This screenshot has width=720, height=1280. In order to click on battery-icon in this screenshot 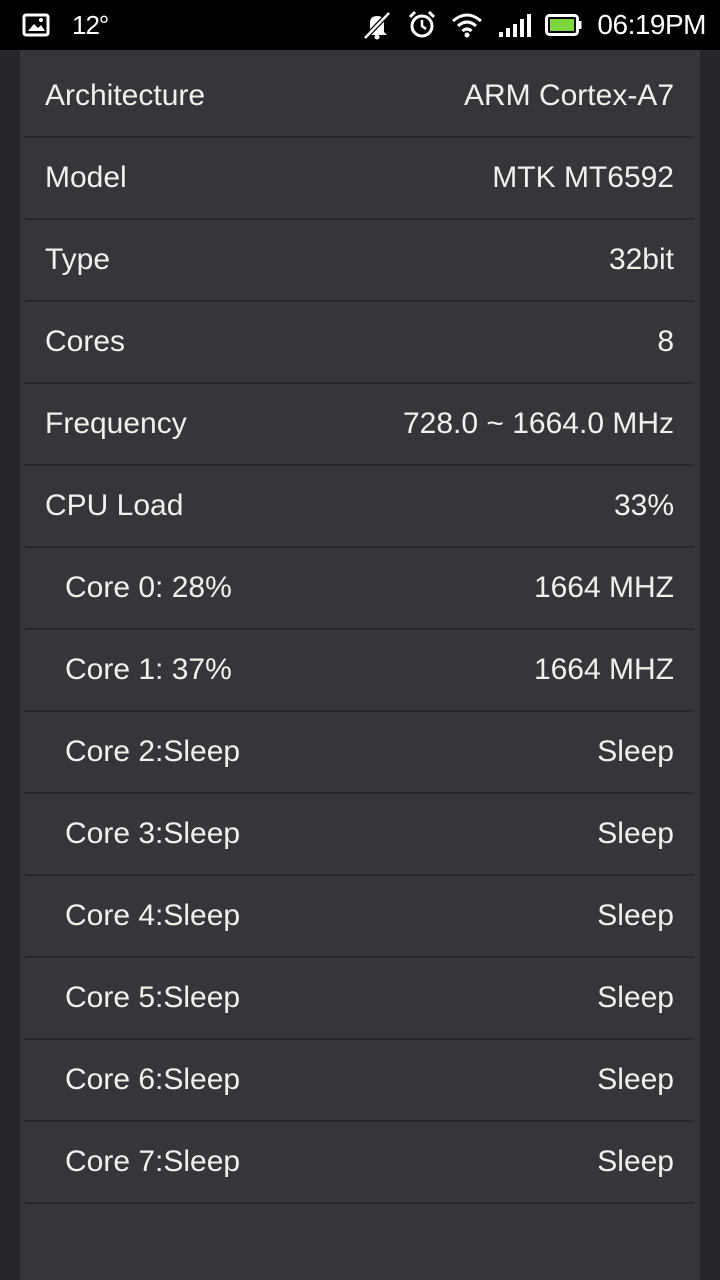, I will do `click(564, 25)`.